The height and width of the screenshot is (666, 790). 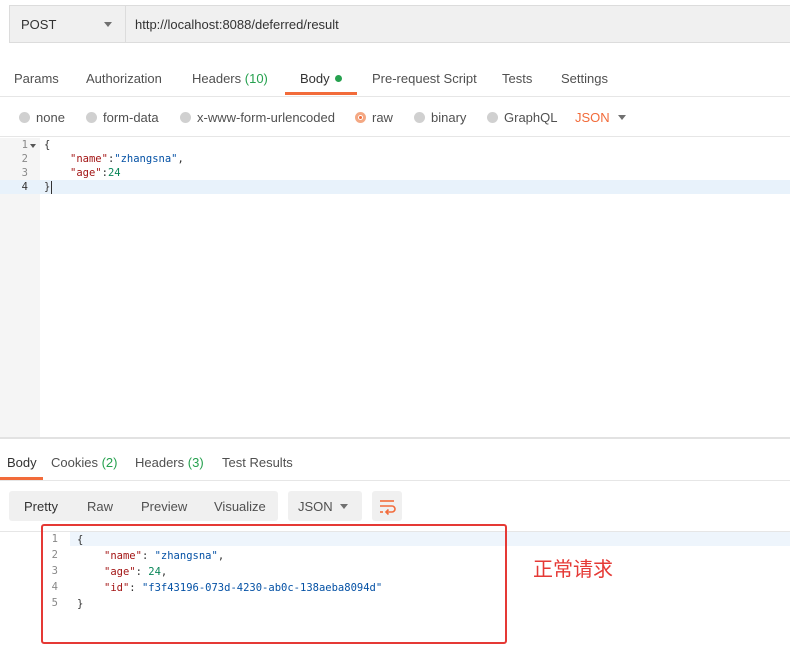 What do you see at coordinates (237, 24) in the screenshot?
I see `url-input: http://localhost:8088/deferred/result` at bounding box center [237, 24].